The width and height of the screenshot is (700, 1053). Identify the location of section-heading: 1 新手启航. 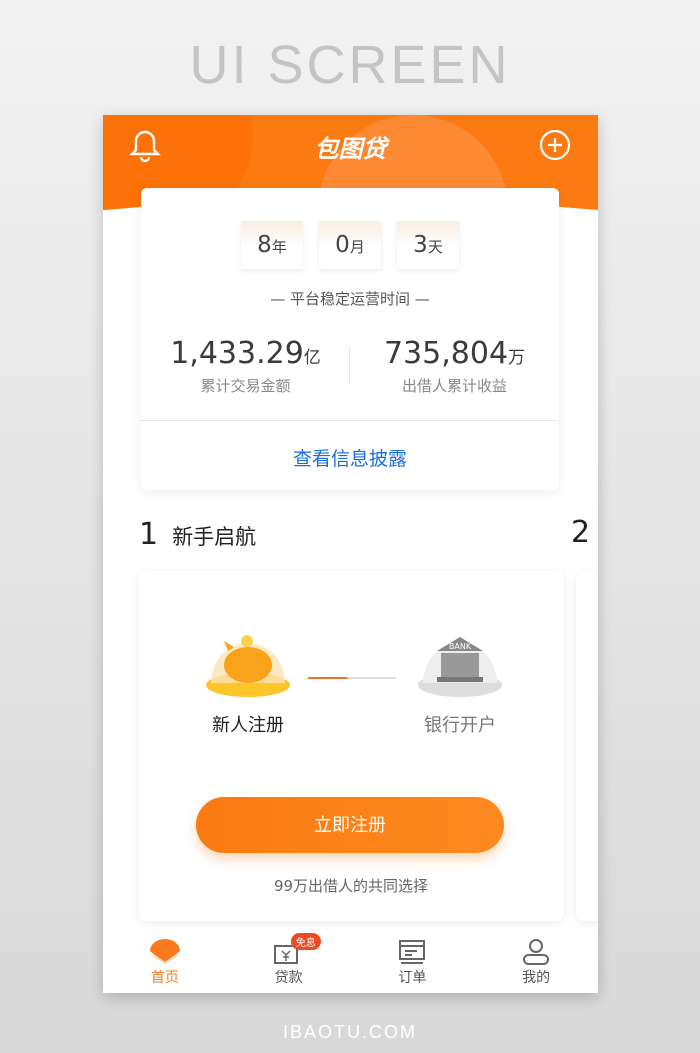
(197, 534).